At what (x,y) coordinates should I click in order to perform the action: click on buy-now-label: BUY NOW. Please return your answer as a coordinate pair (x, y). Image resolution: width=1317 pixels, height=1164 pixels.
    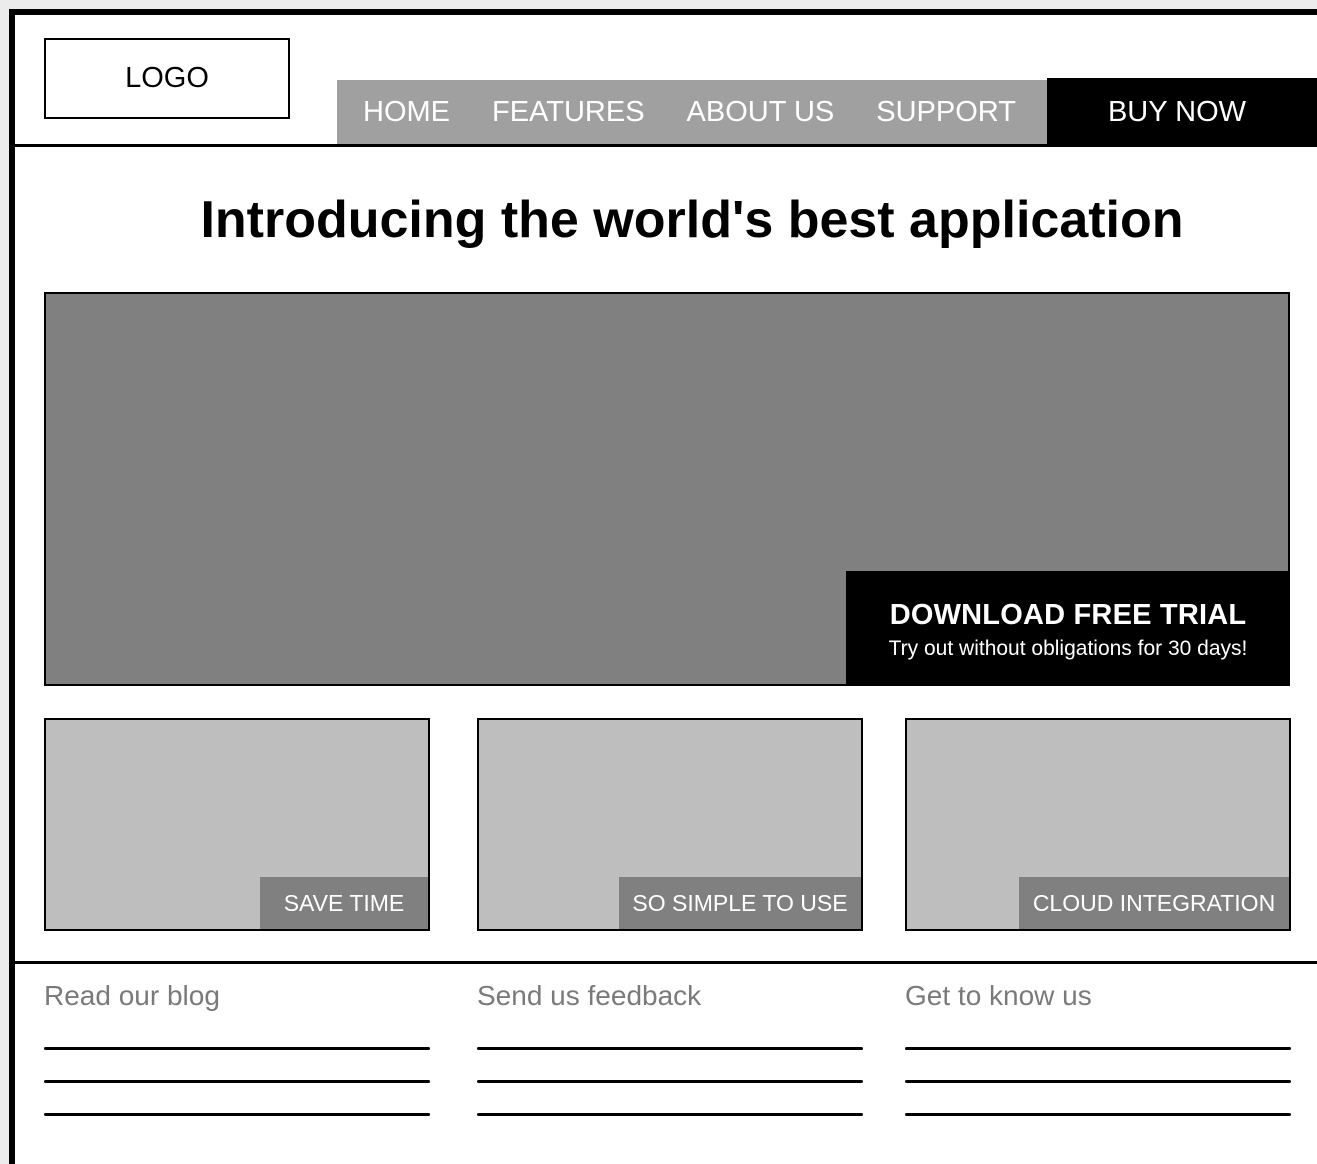
    Looking at the image, I should click on (1177, 111).